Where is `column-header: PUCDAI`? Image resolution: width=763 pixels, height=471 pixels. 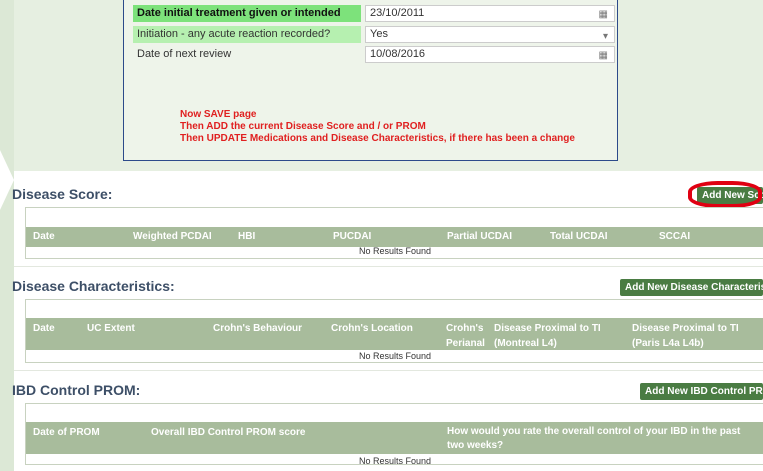
column-header: PUCDAI is located at coordinates (352, 237).